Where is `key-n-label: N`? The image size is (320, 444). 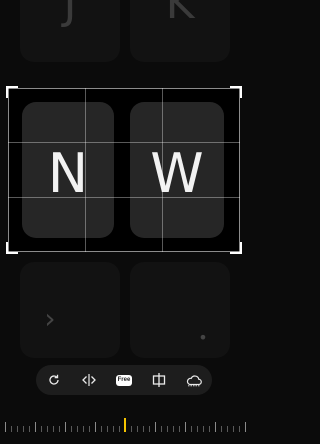
key-n-label: N is located at coordinates (68, 173).